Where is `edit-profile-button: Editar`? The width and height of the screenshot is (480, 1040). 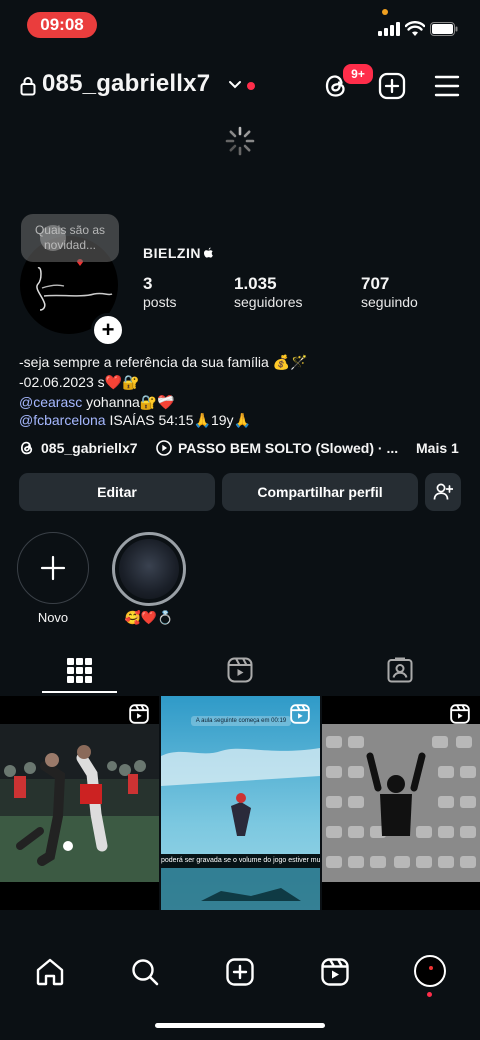
edit-profile-button: Editar is located at coordinates (117, 492).